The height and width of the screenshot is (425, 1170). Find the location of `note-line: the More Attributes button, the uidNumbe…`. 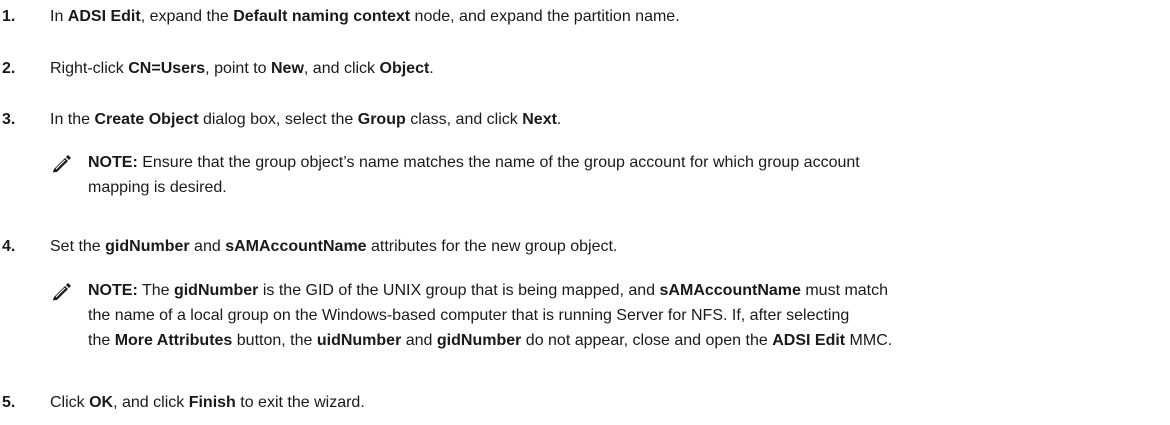

note-line: the More Attributes button, the uidNumbe… is located at coordinates (626, 340).